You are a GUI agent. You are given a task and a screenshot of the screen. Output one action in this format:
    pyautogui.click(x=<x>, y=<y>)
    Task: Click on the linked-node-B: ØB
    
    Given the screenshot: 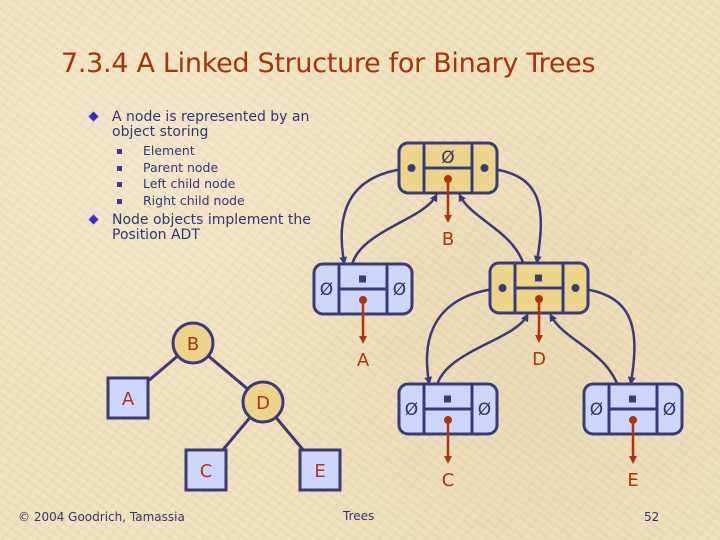 What is the action you would take?
    pyautogui.click(x=448, y=195)
    